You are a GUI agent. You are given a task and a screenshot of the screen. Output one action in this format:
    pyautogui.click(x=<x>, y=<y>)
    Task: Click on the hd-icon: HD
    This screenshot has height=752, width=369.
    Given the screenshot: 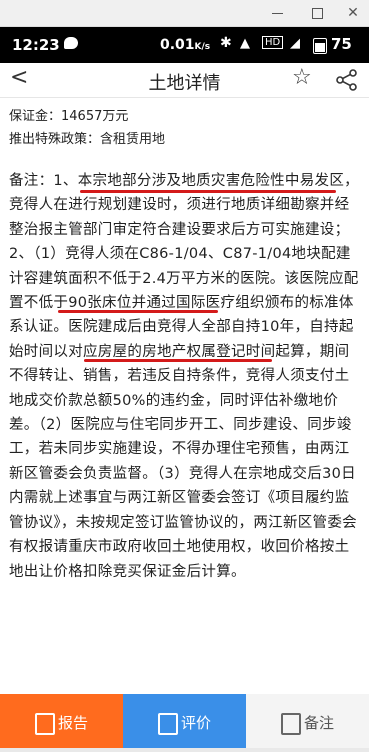 What is the action you would take?
    pyautogui.click(x=273, y=42)
    